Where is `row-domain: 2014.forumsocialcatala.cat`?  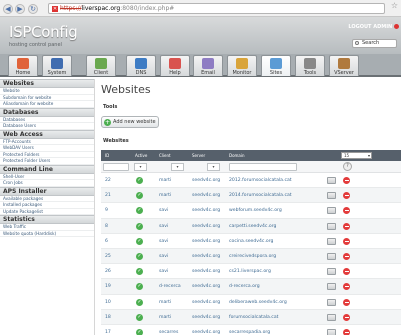
row-domain: 2014.forumsocialcatala.cat is located at coordinates (260, 195).